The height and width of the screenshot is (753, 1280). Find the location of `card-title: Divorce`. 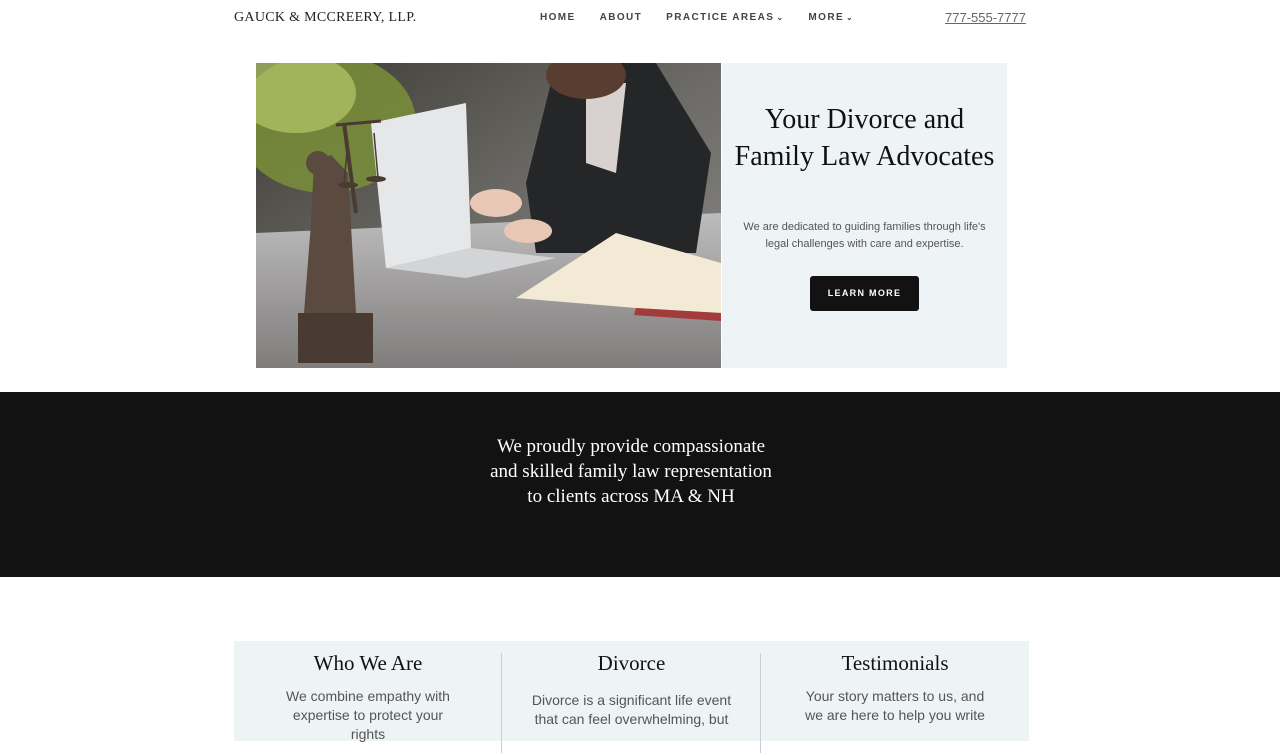

card-title: Divorce is located at coordinates (631, 663).